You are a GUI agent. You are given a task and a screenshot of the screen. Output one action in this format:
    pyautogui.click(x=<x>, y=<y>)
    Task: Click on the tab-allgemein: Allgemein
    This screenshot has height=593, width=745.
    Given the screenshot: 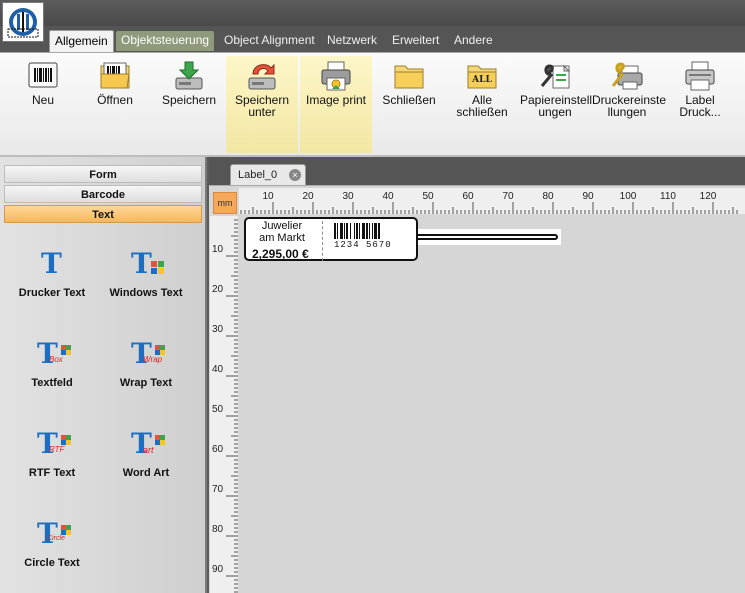 What is the action you would take?
    pyautogui.click(x=81, y=41)
    